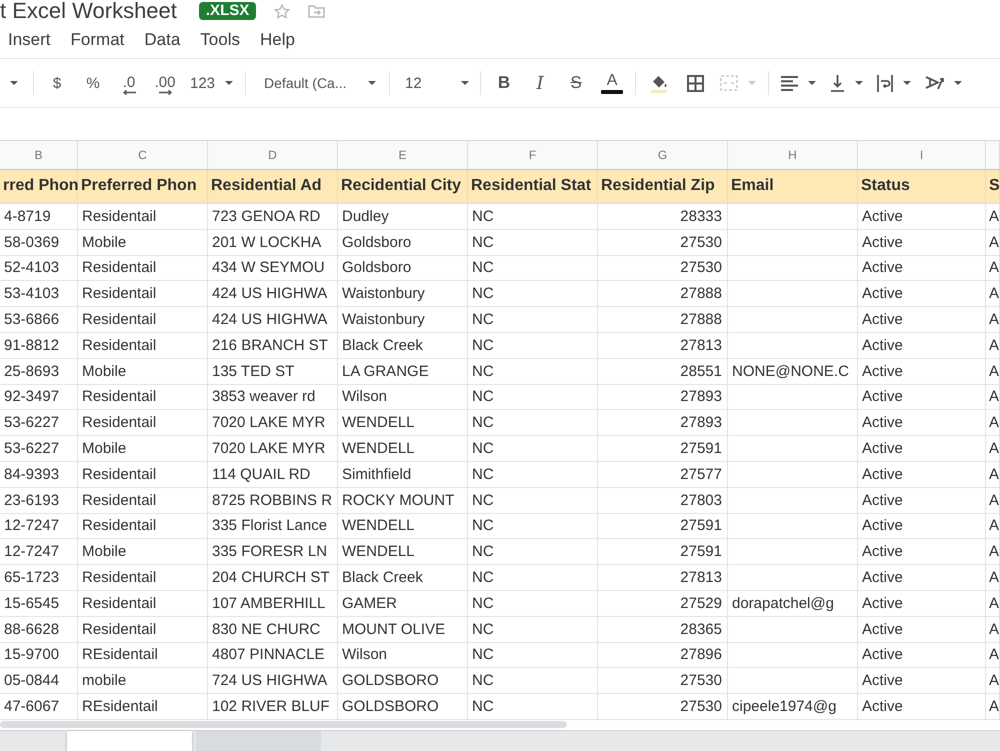 The height and width of the screenshot is (751, 1000). What do you see at coordinates (317, 11) in the screenshot?
I see `folder-arrow-icon` at bounding box center [317, 11].